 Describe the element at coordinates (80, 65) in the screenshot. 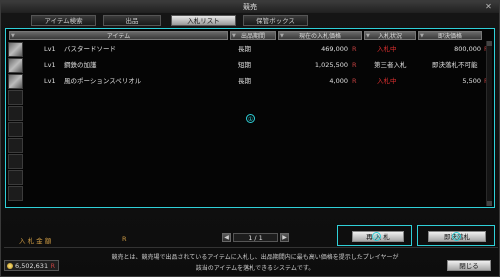

I see `item-name: 鋼鉄の加護` at that location.